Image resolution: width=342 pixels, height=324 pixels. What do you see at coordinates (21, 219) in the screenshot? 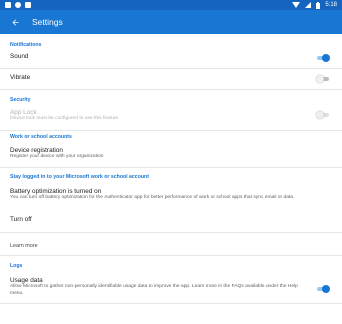
I see `turn-off-label: Turn off` at bounding box center [21, 219].